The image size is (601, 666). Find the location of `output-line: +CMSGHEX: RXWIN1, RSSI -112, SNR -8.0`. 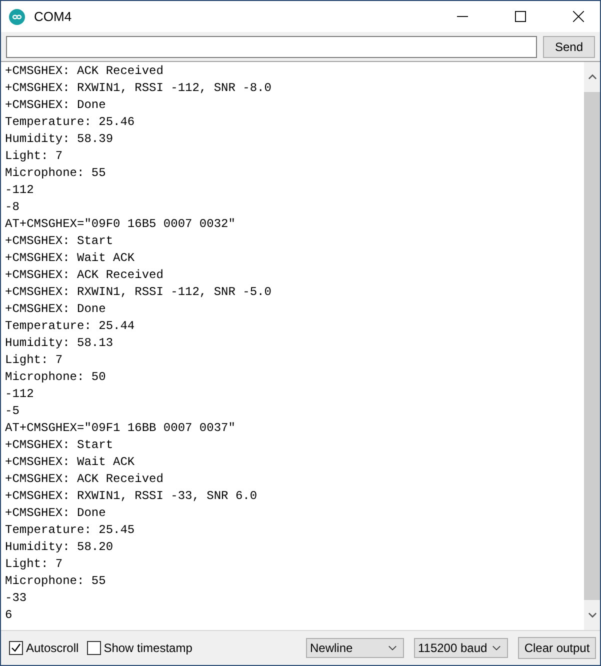

output-line: +CMSGHEX: RXWIN1, RSSI -112, SNR -8.0 is located at coordinates (138, 88).